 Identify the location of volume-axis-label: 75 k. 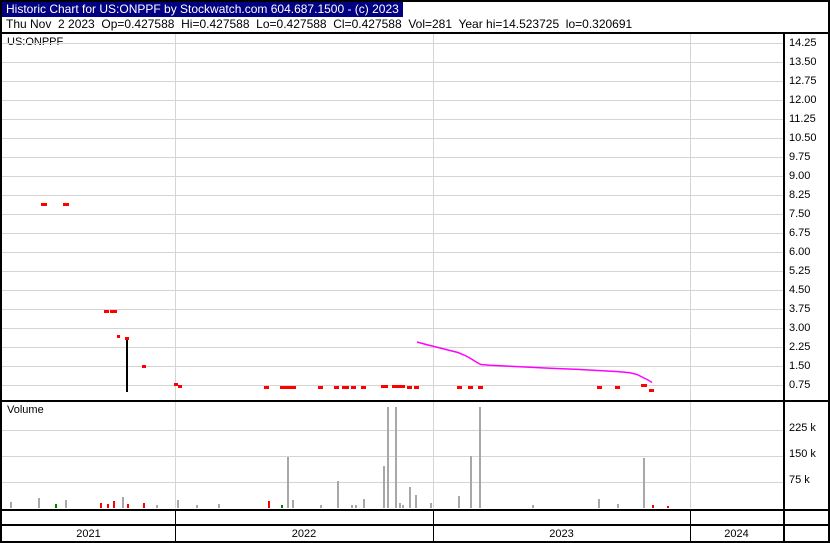
(799, 480).